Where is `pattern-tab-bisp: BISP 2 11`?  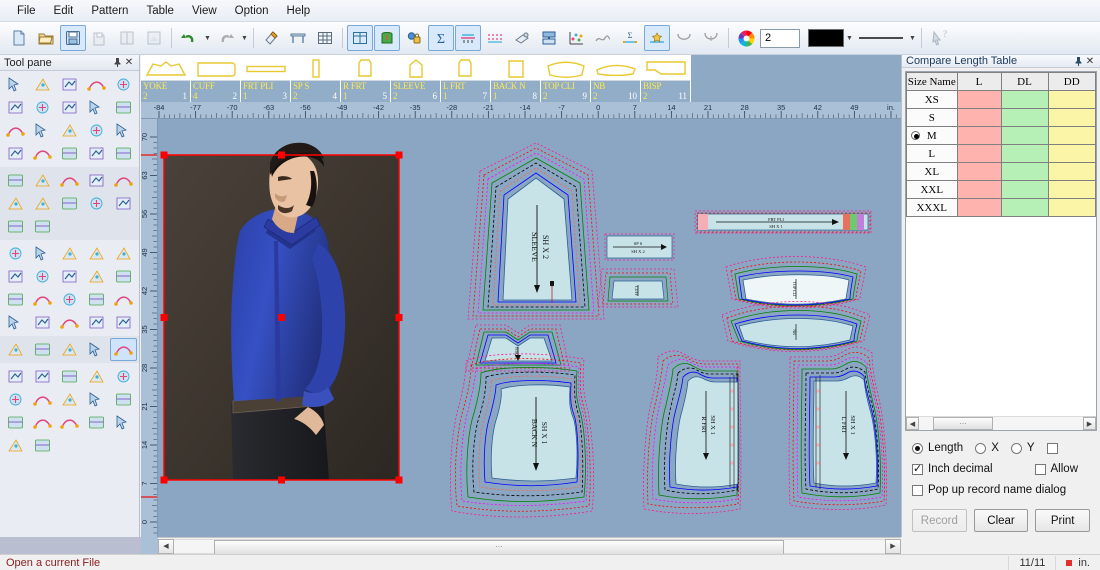
pattern-tab-bisp: BISP 2 11 is located at coordinates (666, 78).